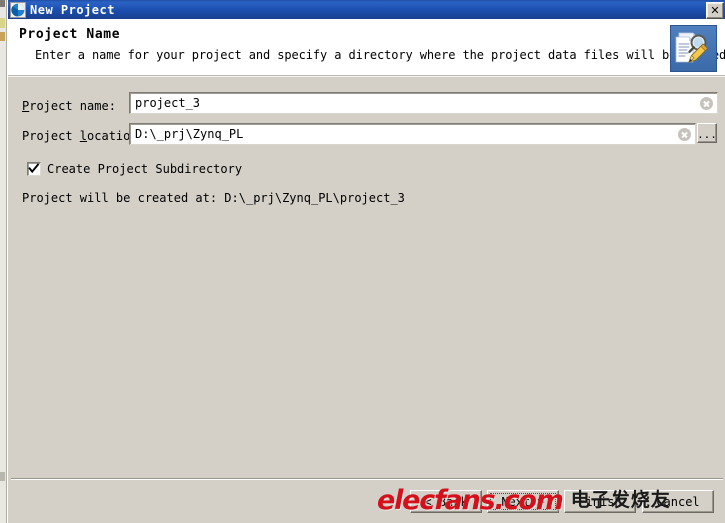 The width and height of the screenshot is (725, 523). I want to click on next-button-label: Next >, so click(523, 501).